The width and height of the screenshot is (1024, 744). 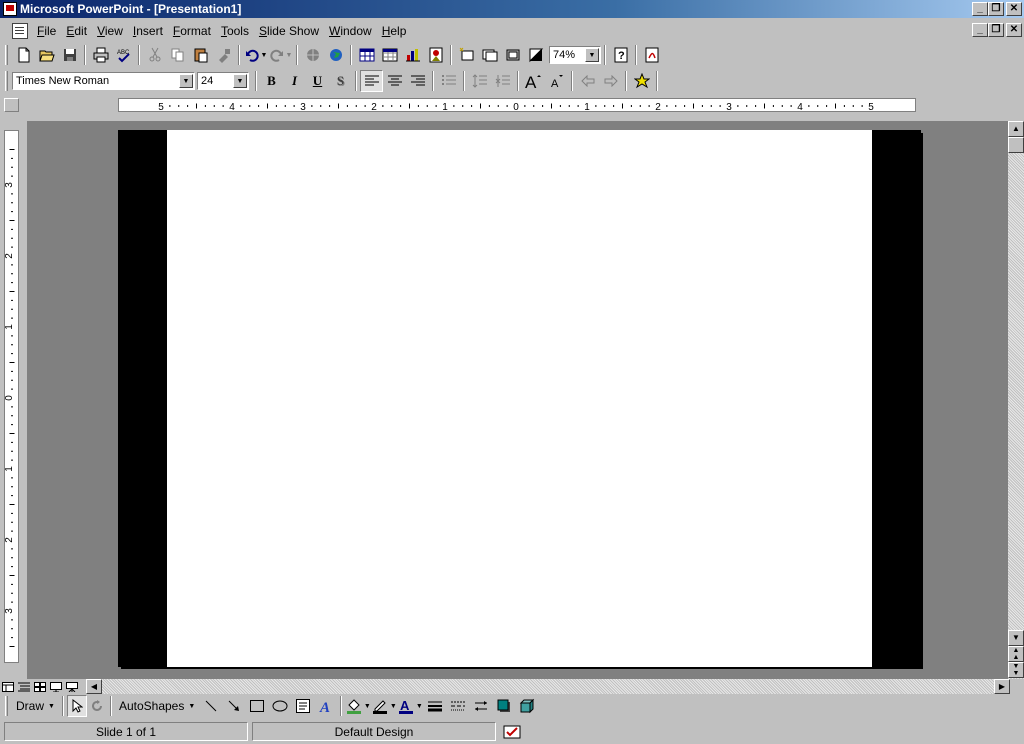 What do you see at coordinates (103, 81) in the screenshot?
I see `font-name-combobox: Times New Roman ▼` at bounding box center [103, 81].